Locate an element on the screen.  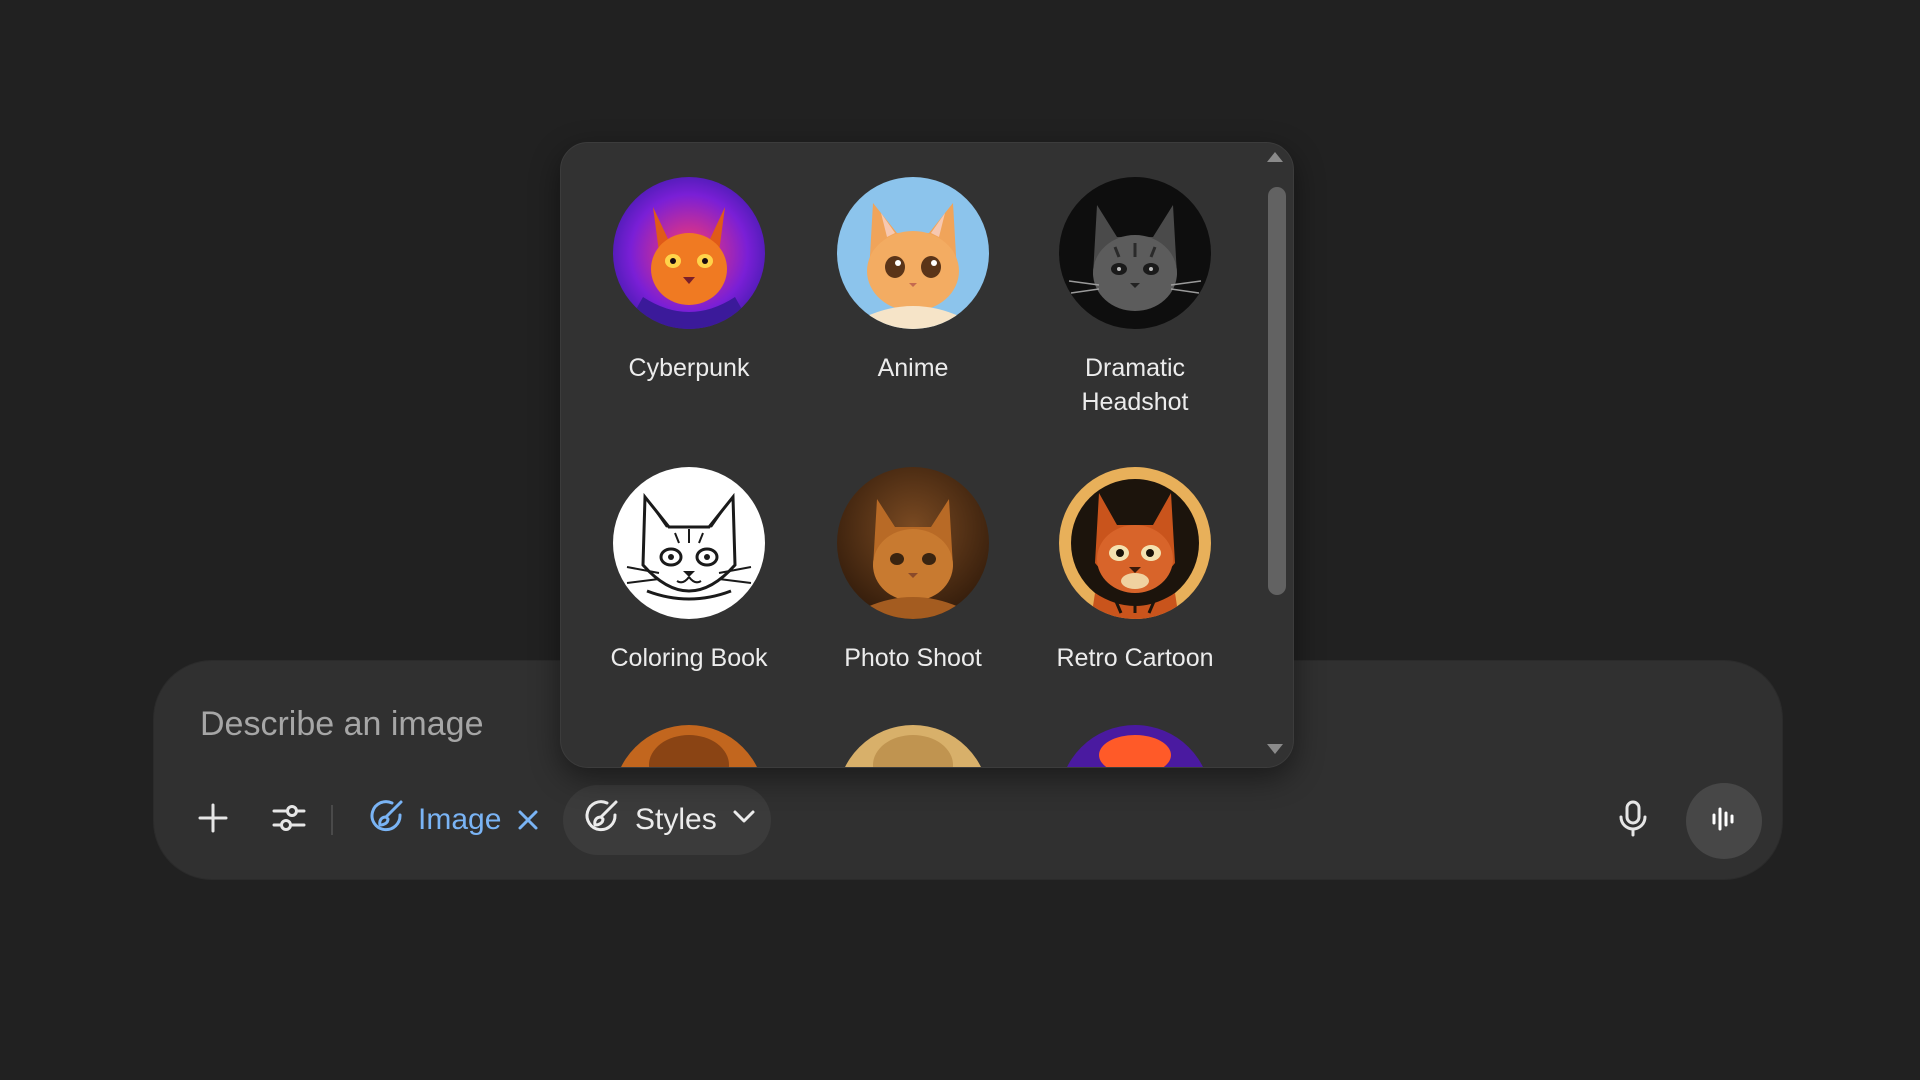
composer-toolbar: Image Styles is located at coordinates (968, 821).